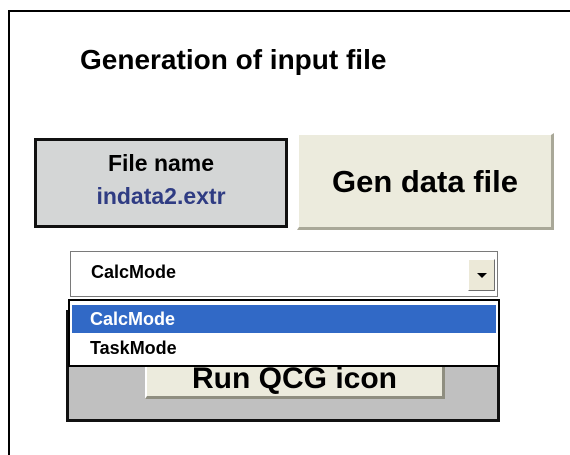 The image size is (570, 455). Describe the element at coordinates (284, 348) in the screenshot. I see `dropdown-option-taskmode: TaskMode` at that location.